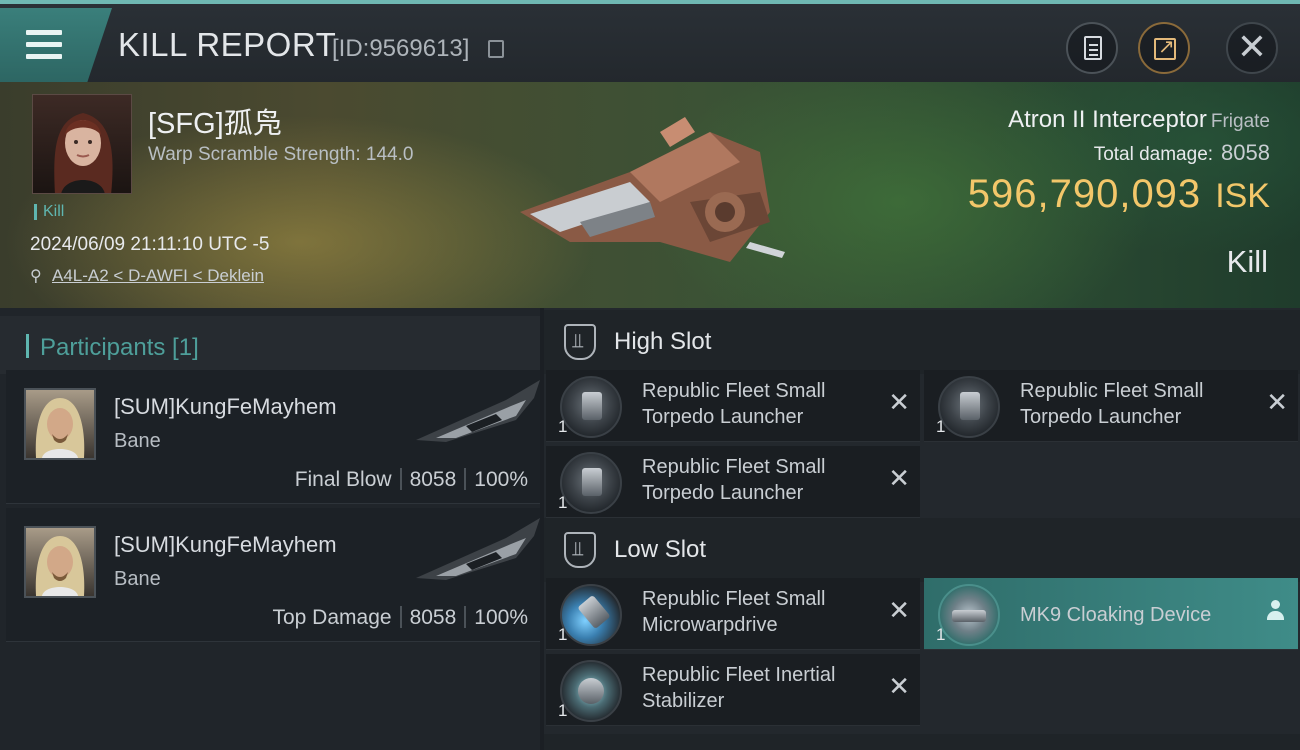 This screenshot has width=1300, height=750. I want to click on fitting-item: 1 Republic Fleet Small Microwarpdrive ✕, so click(733, 614).